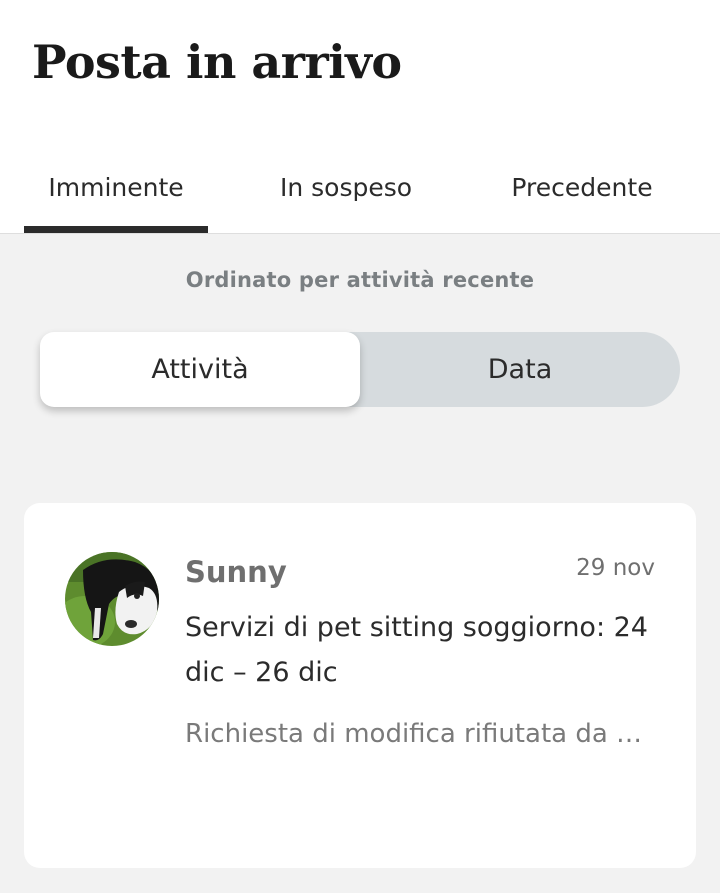 This screenshot has width=720, height=893. What do you see at coordinates (615, 568) in the screenshot?
I see `message-date: 29 nov` at bounding box center [615, 568].